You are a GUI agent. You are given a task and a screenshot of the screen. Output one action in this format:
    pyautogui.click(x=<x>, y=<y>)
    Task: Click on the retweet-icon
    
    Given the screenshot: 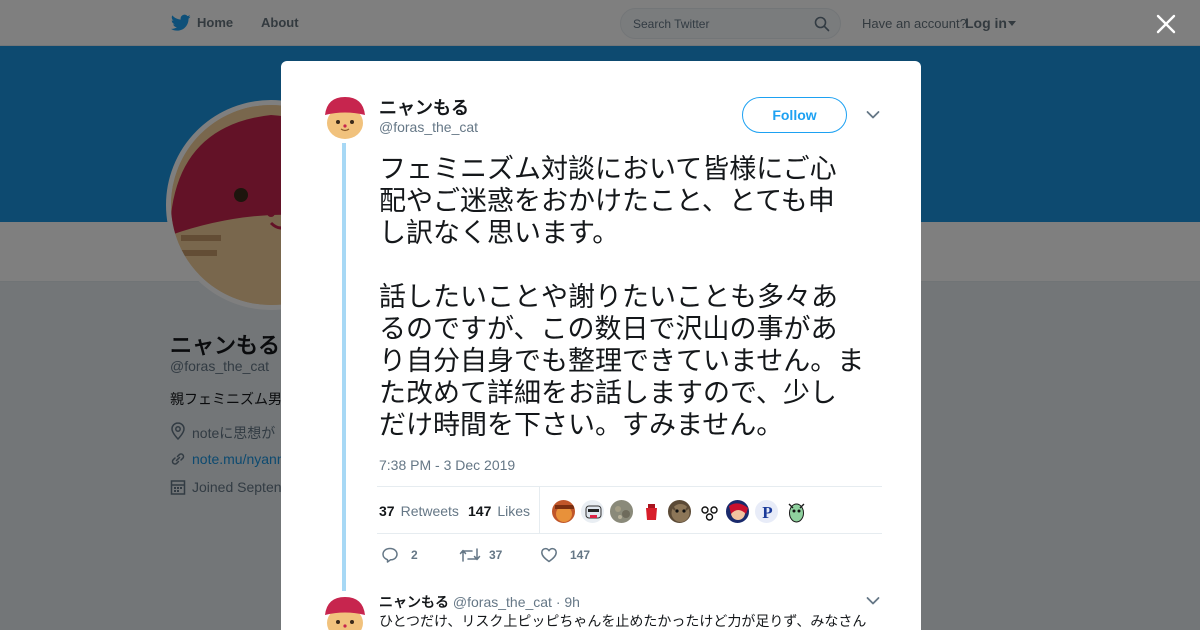 What is the action you would take?
    pyautogui.click(x=470, y=555)
    